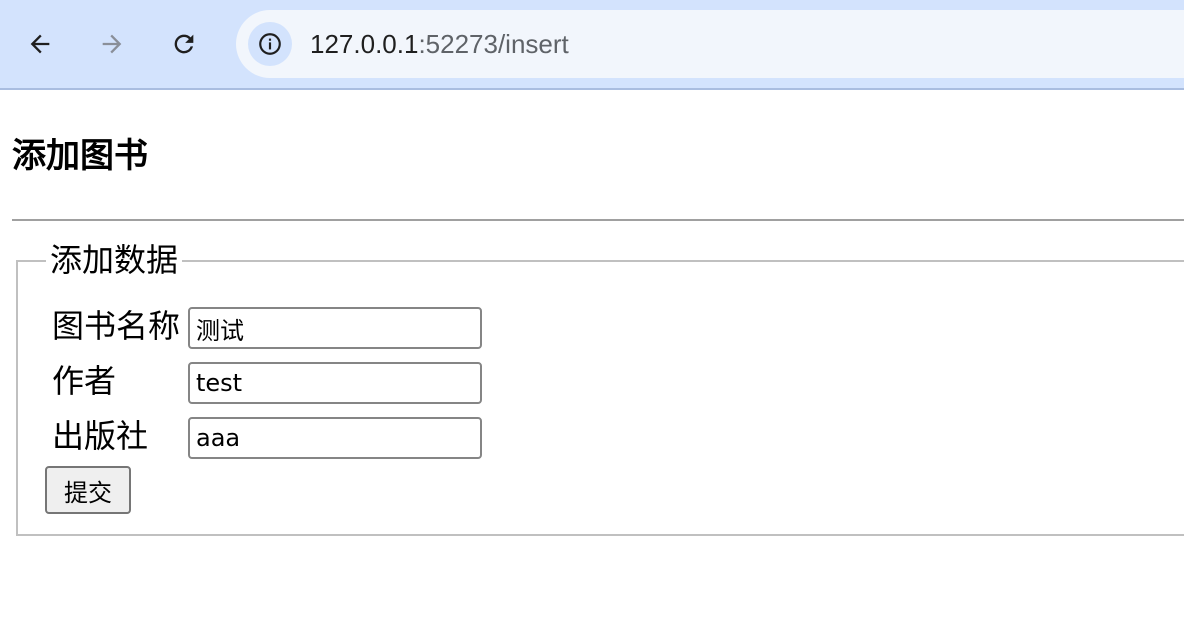  Describe the element at coordinates (116, 326) in the screenshot. I see `book-name-label: 图书名称` at that location.